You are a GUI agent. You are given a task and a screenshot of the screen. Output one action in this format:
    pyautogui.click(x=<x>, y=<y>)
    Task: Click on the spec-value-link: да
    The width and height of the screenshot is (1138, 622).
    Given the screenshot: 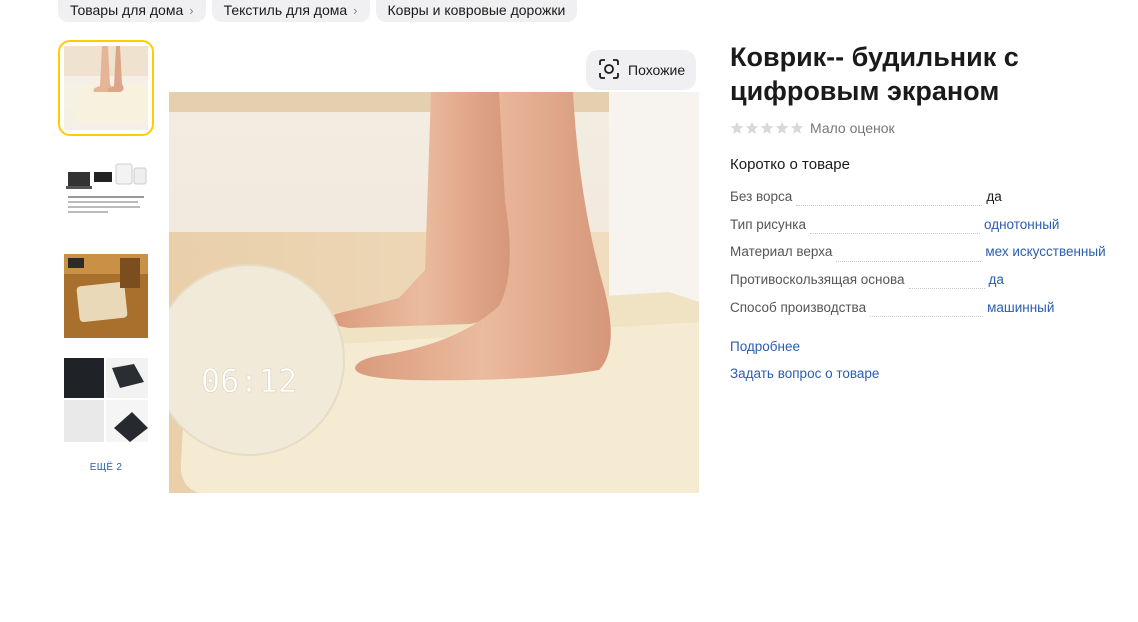 What is the action you would take?
    pyautogui.click(x=996, y=279)
    